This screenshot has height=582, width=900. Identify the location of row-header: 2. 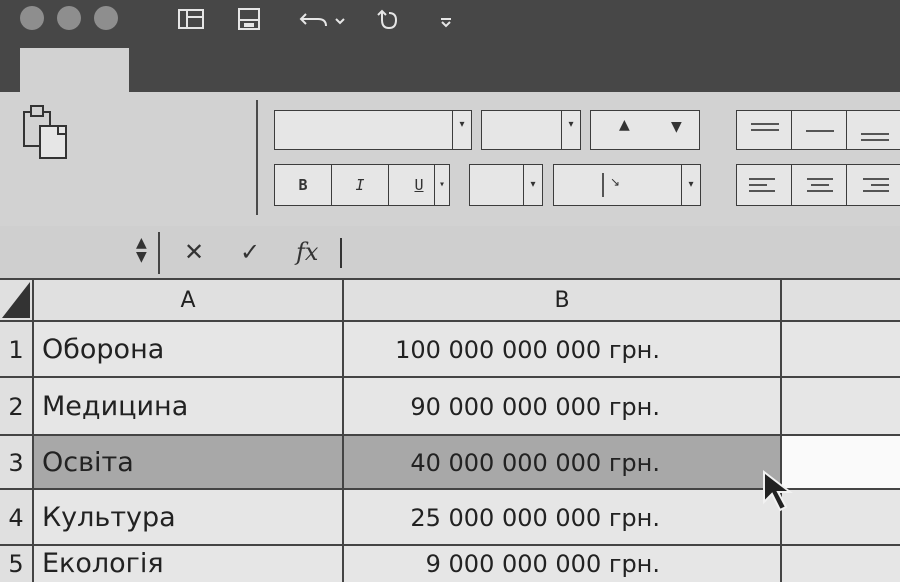
(17, 407).